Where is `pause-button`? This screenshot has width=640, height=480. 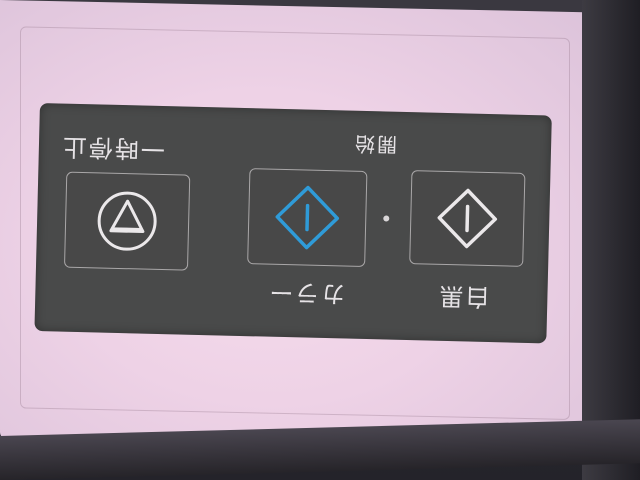 pause-button is located at coordinates (127, 221).